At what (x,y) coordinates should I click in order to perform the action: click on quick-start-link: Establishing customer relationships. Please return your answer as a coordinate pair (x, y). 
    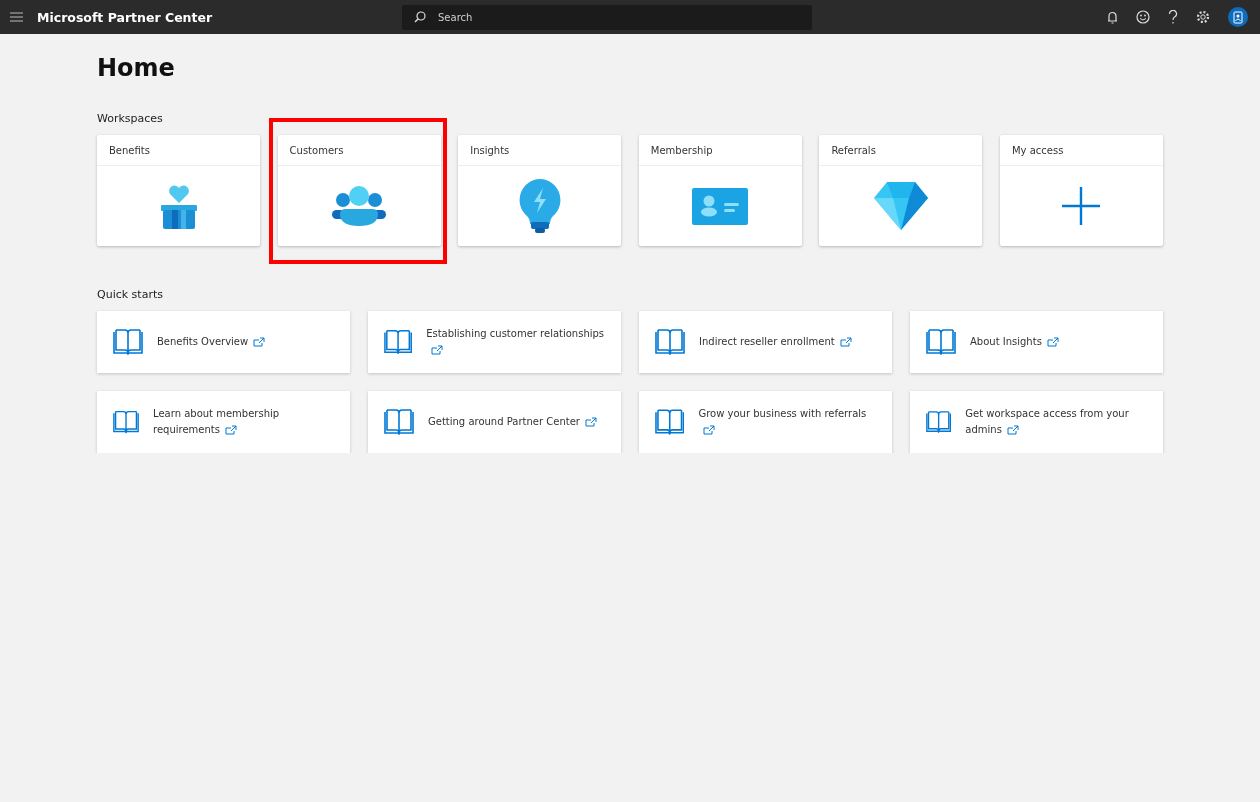
    Looking at the image, I should click on (517, 342).